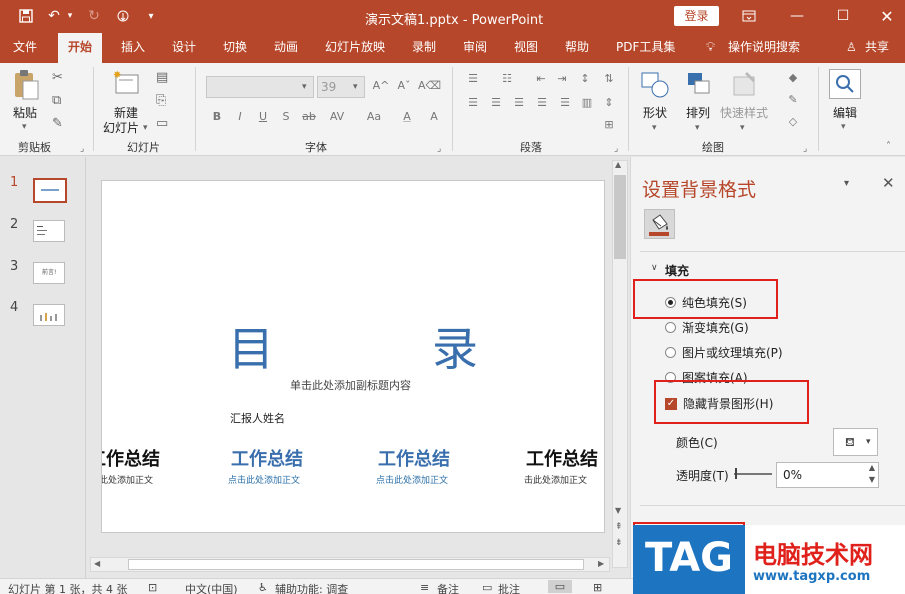  What do you see at coordinates (526, 48) in the screenshot?
I see `tab-view: 视图` at bounding box center [526, 48].